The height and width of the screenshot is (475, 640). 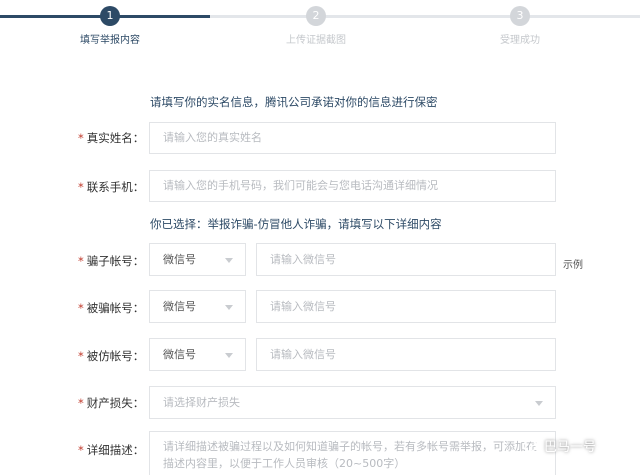 What do you see at coordinates (406, 306) in the screenshot?
I see `victim-account-input: 请输入微信号` at bounding box center [406, 306].